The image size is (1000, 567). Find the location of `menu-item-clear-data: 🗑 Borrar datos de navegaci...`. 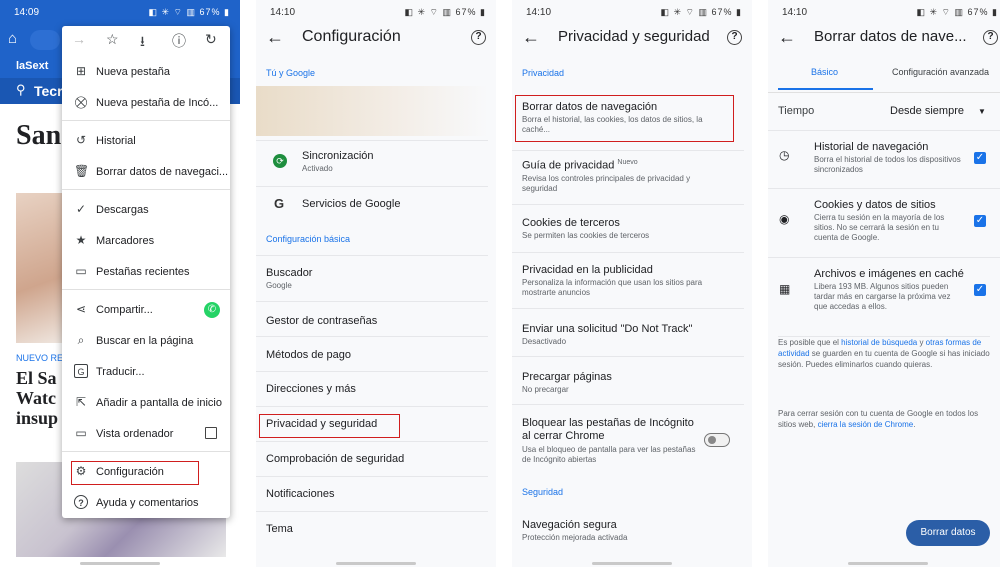

menu-item-clear-data: 🗑 Borrar datos de navegaci... is located at coordinates (146, 173).